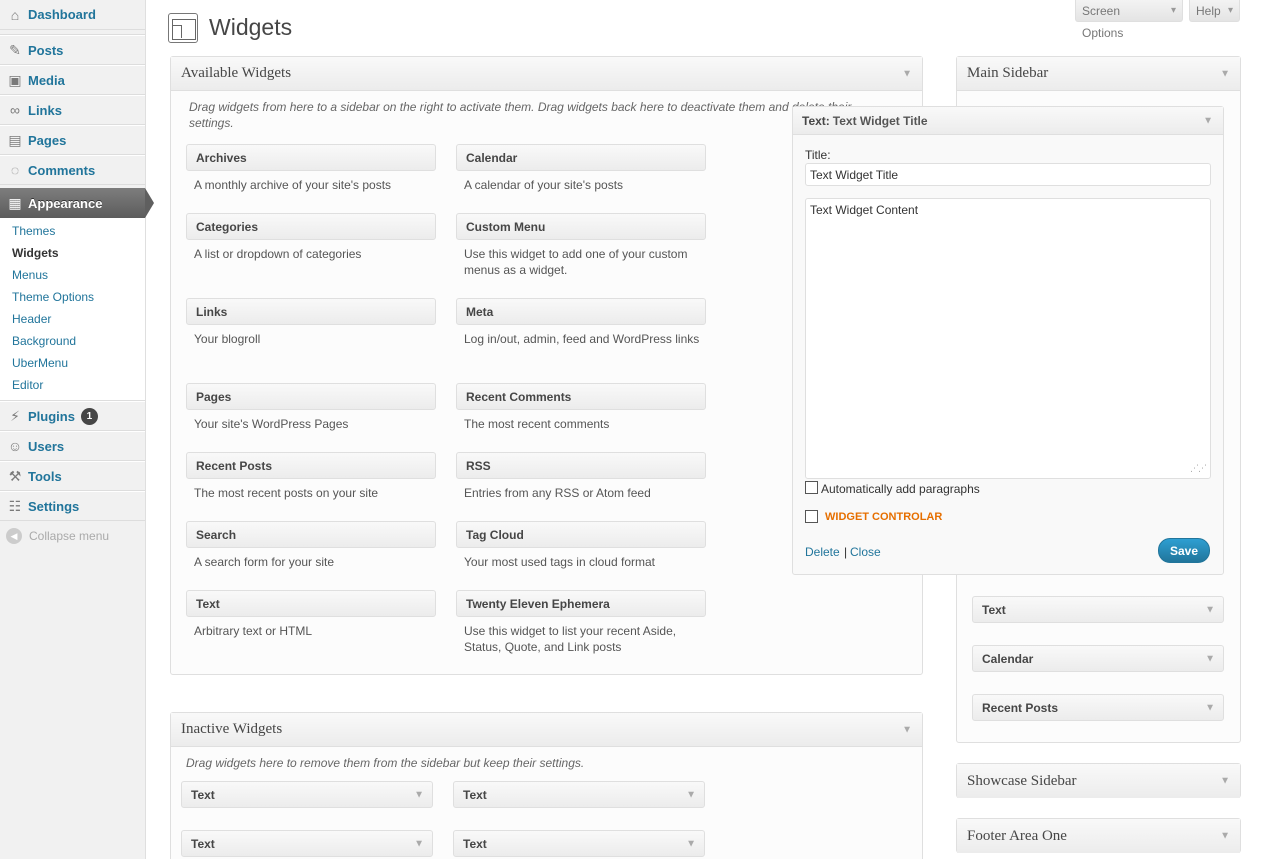  I want to click on widget-meta: Meta, so click(581, 311).